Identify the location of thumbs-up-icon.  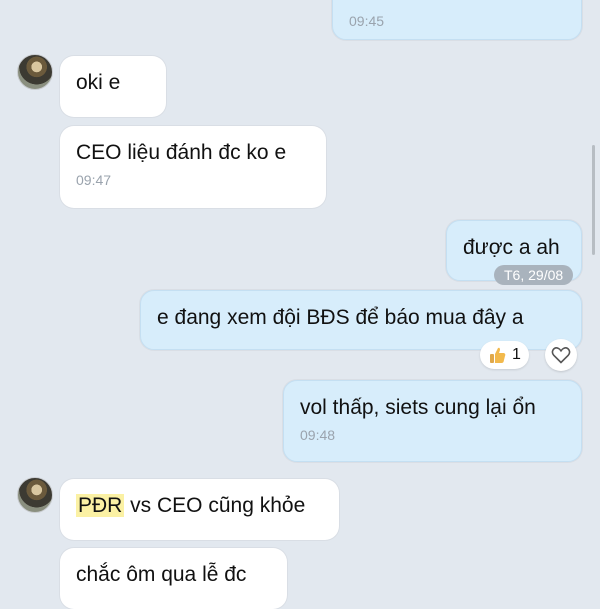
(498, 355).